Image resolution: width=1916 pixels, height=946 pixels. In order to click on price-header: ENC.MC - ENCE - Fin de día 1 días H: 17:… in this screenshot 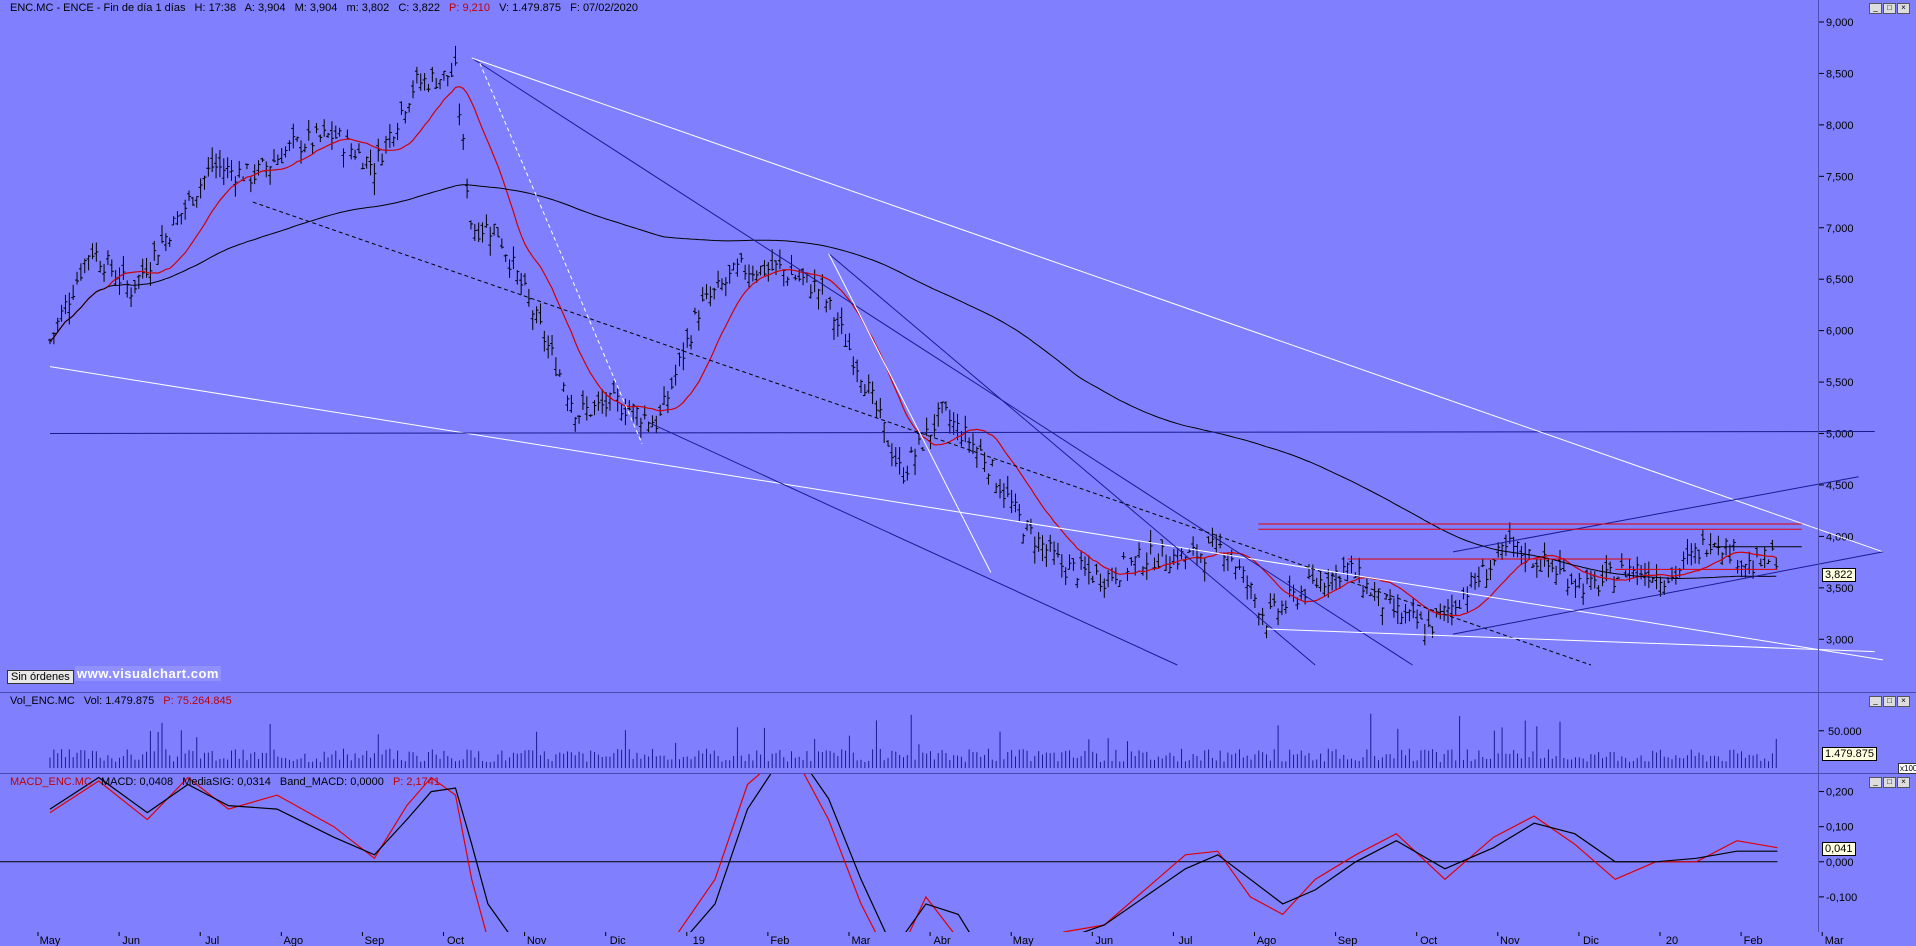, I will do `click(327, 8)`.